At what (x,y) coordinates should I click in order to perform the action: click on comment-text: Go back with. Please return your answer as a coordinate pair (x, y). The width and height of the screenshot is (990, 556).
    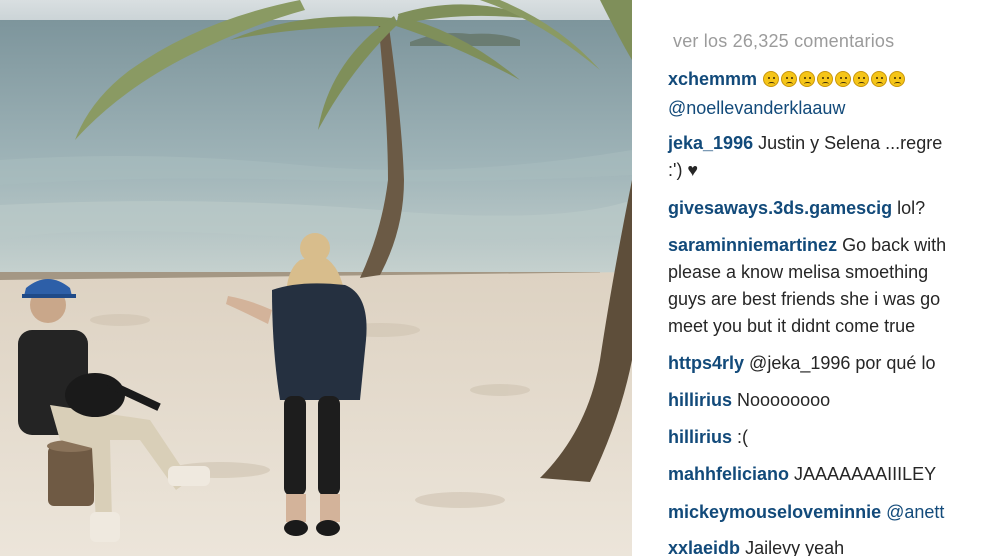
    Looking at the image, I should click on (894, 245).